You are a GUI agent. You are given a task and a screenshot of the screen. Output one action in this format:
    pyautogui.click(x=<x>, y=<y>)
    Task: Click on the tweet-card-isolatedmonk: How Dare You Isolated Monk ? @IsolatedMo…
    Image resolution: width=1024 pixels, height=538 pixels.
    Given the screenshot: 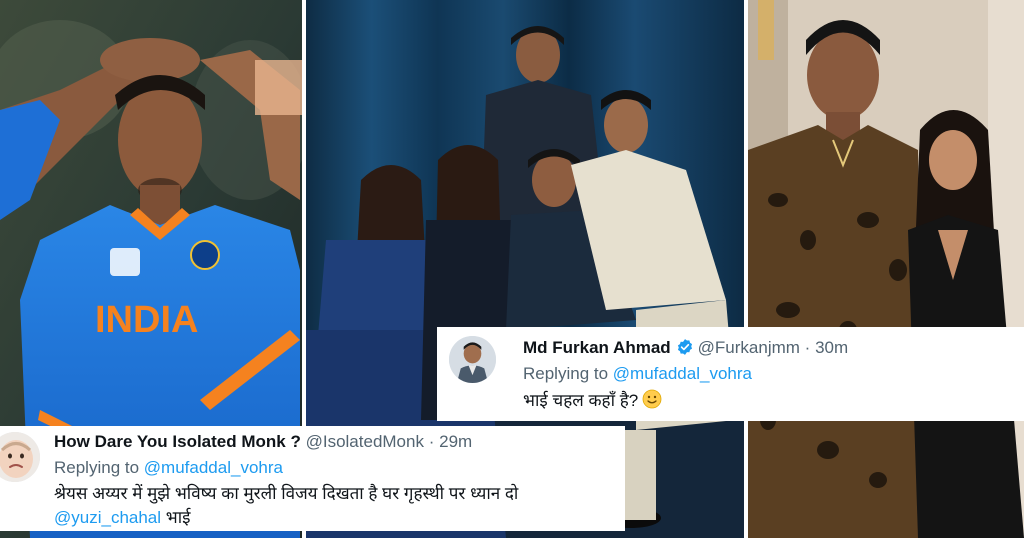 What is the action you would take?
    pyautogui.click(x=312, y=478)
    